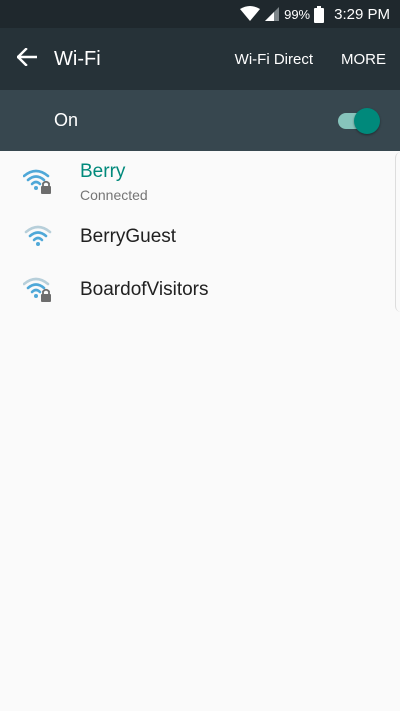  I want to click on status-bar: 99% 3:29 PM, so click(200, 14).